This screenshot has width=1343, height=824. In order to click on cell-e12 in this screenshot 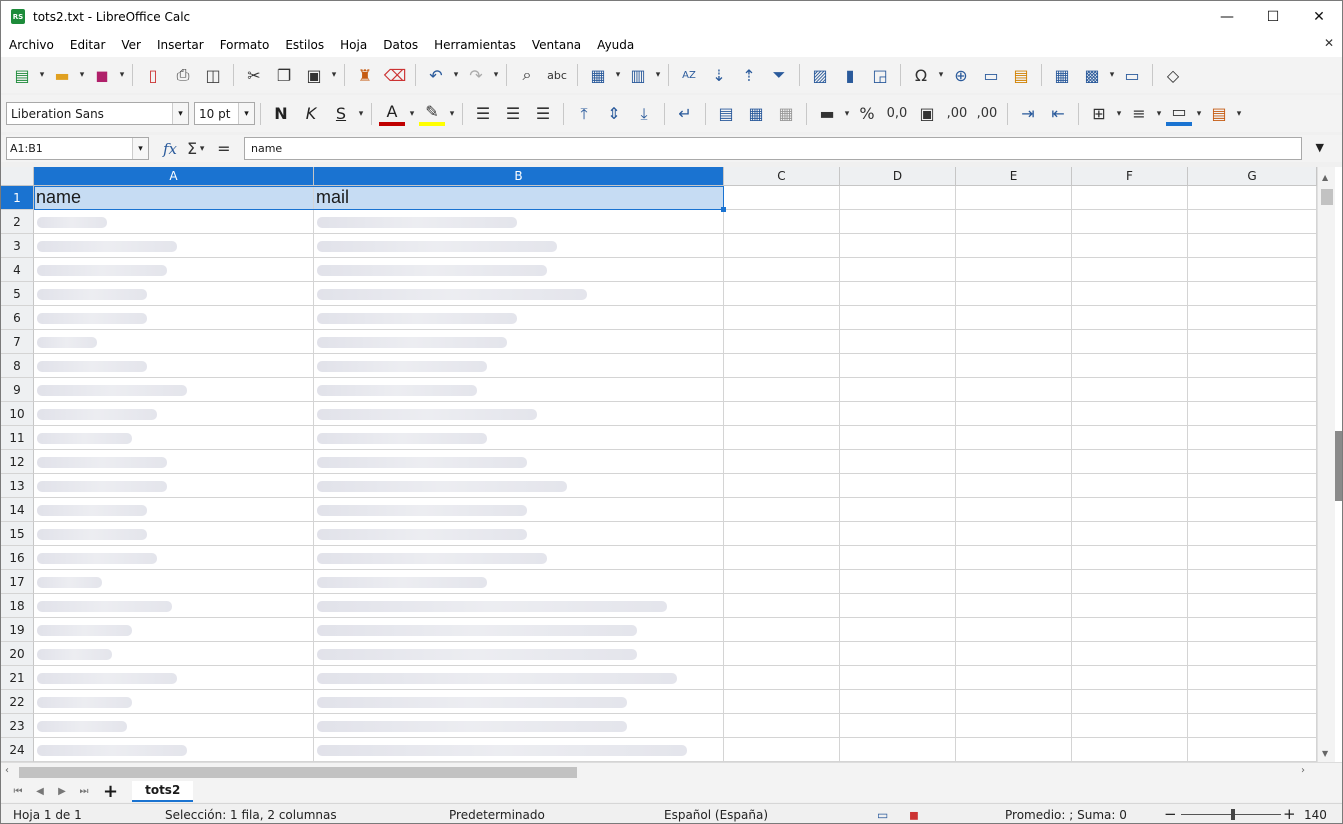, I will do `click(1014, 462)`.